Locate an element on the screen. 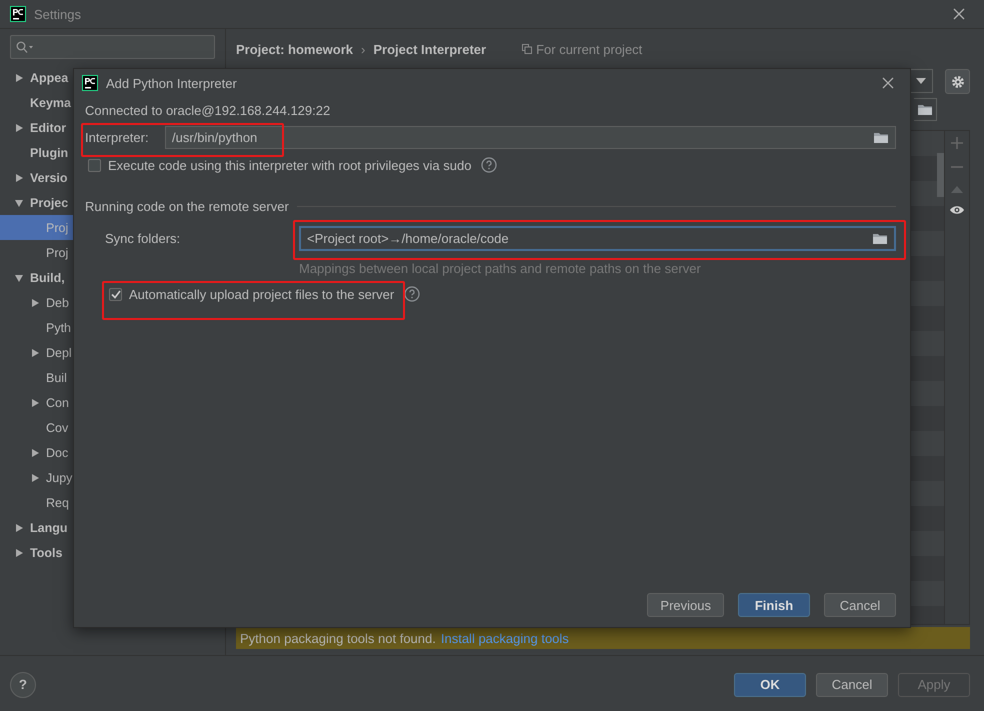 Image resolution: width=984 pixels, height=711 pixels. sidebar-item: Req is located at coordinates (57, 503).